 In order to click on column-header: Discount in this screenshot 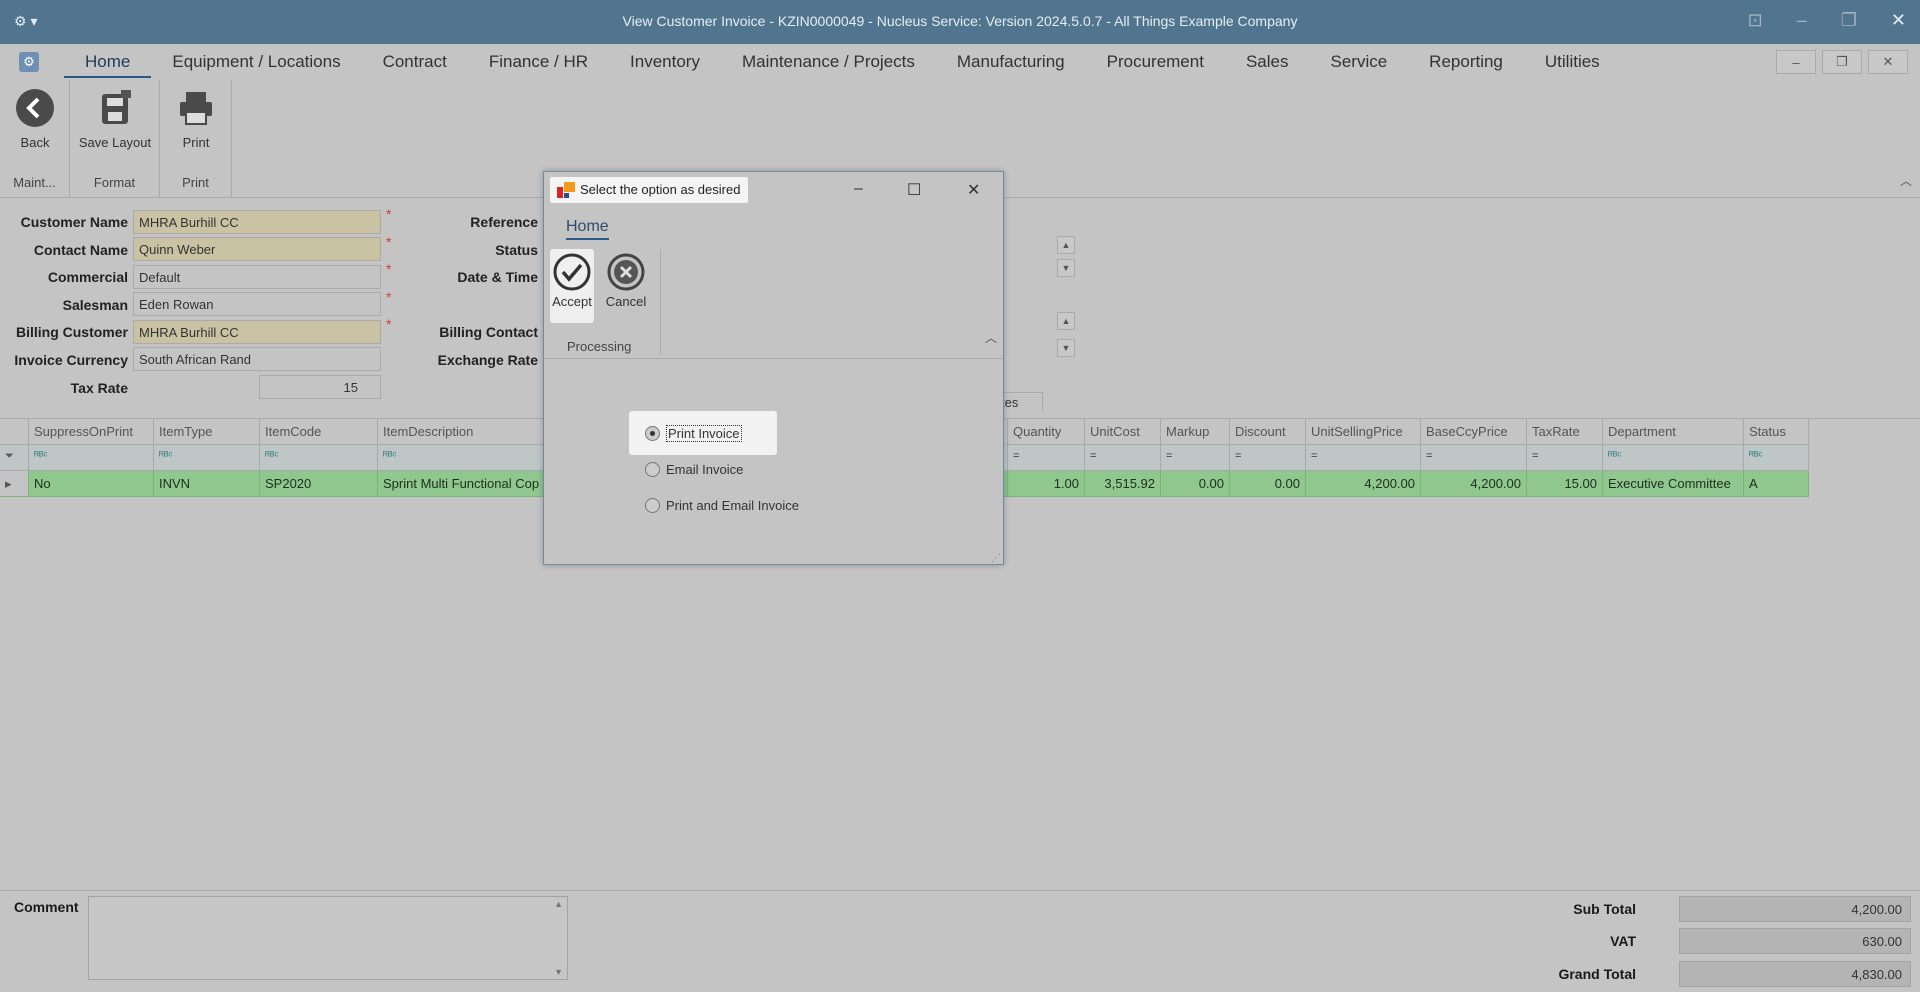, I will do `click(1268, 432)`.